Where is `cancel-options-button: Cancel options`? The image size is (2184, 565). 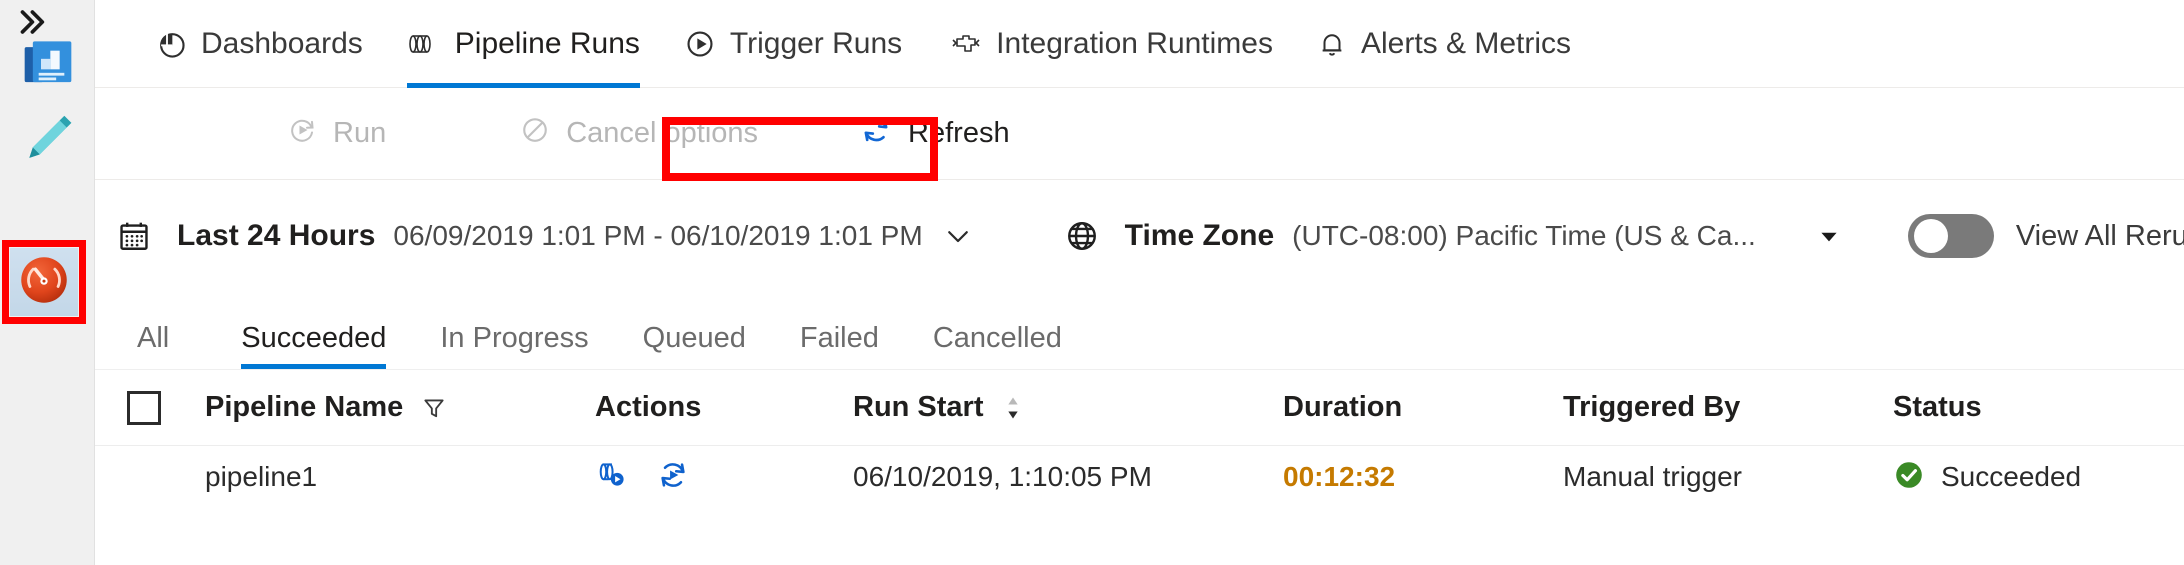 cancel-options-button: Cancel options is located at coordinates (639, 134).